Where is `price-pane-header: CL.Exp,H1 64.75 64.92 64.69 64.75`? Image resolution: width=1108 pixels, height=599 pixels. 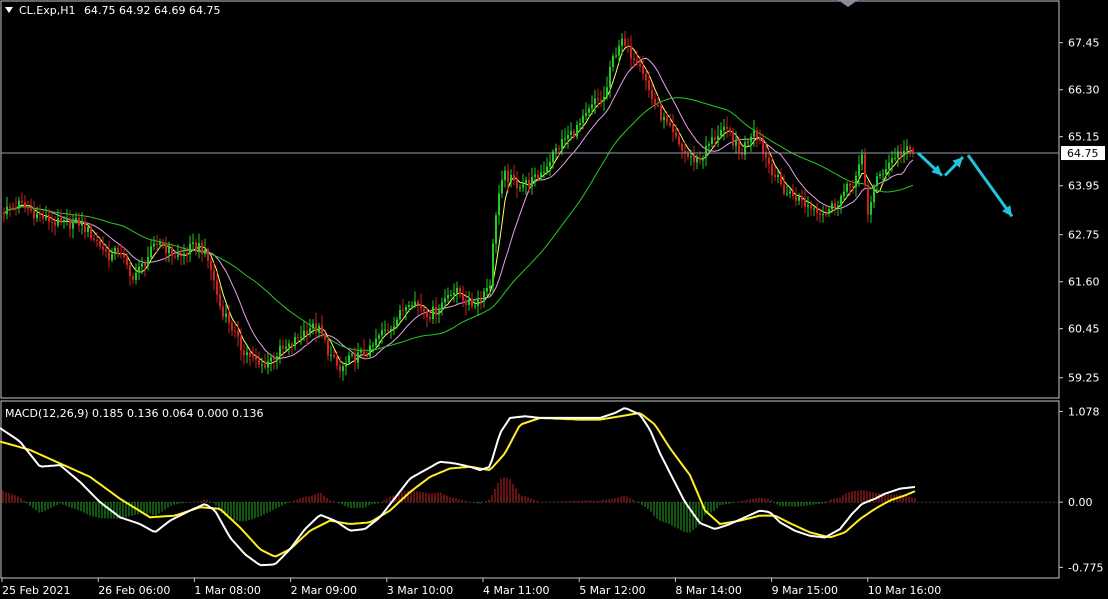
price-pane-header: CL.Exp,H1 64.75 64.92 64.69 64.75 is located at coordinates (112, 10).